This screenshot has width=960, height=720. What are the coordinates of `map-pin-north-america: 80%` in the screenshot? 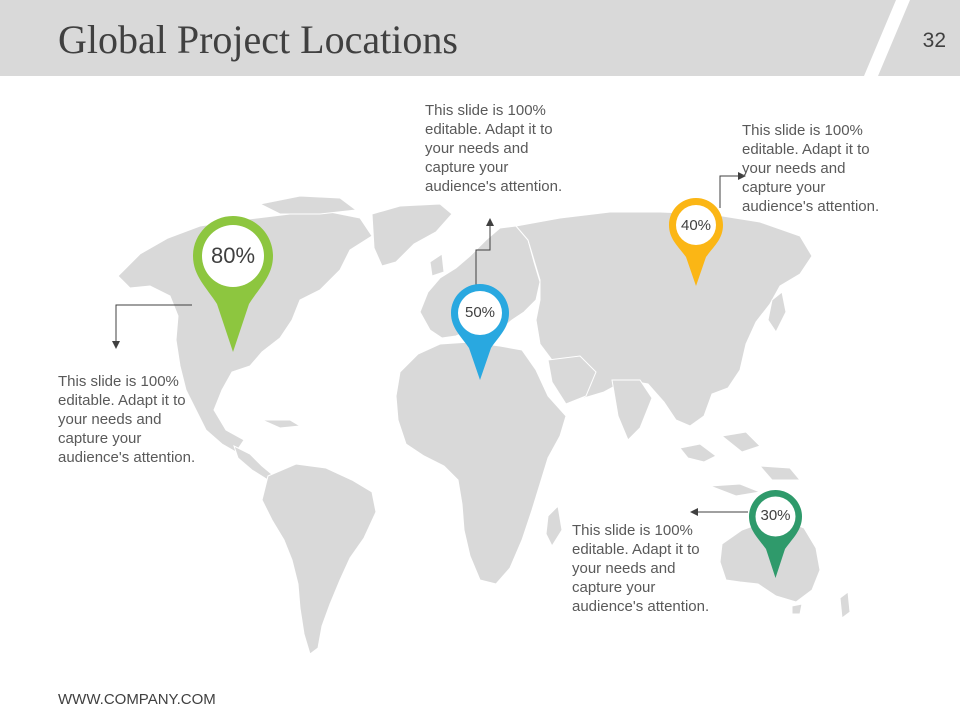 It's located at (233, 284).